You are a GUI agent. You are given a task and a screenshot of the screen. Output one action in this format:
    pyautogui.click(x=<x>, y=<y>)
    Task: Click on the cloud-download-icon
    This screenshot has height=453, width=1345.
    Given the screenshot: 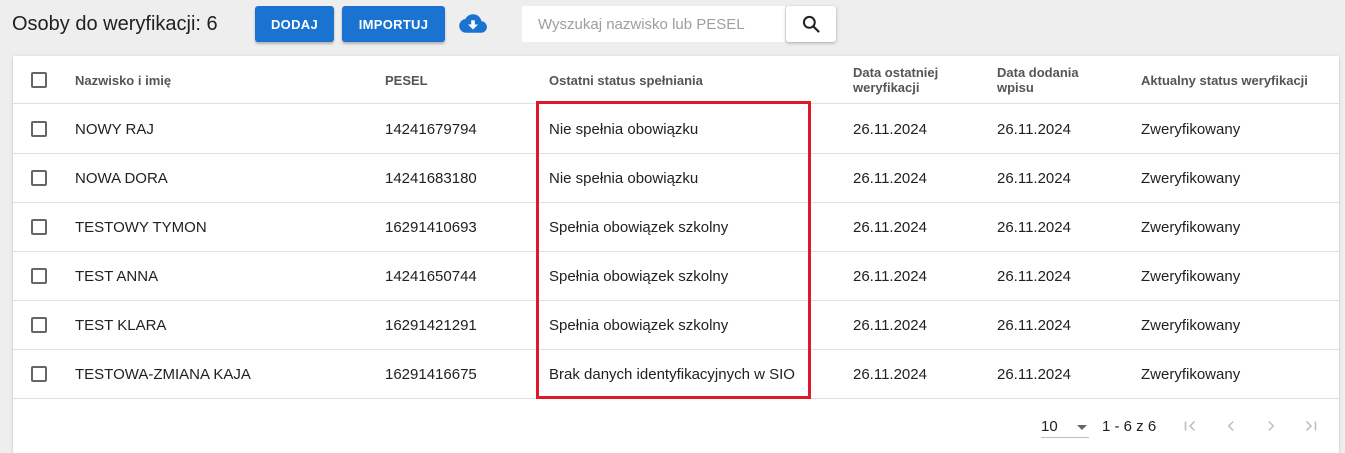 What is the action you would take?
    pyautogui.click(x=473, y=24)
    